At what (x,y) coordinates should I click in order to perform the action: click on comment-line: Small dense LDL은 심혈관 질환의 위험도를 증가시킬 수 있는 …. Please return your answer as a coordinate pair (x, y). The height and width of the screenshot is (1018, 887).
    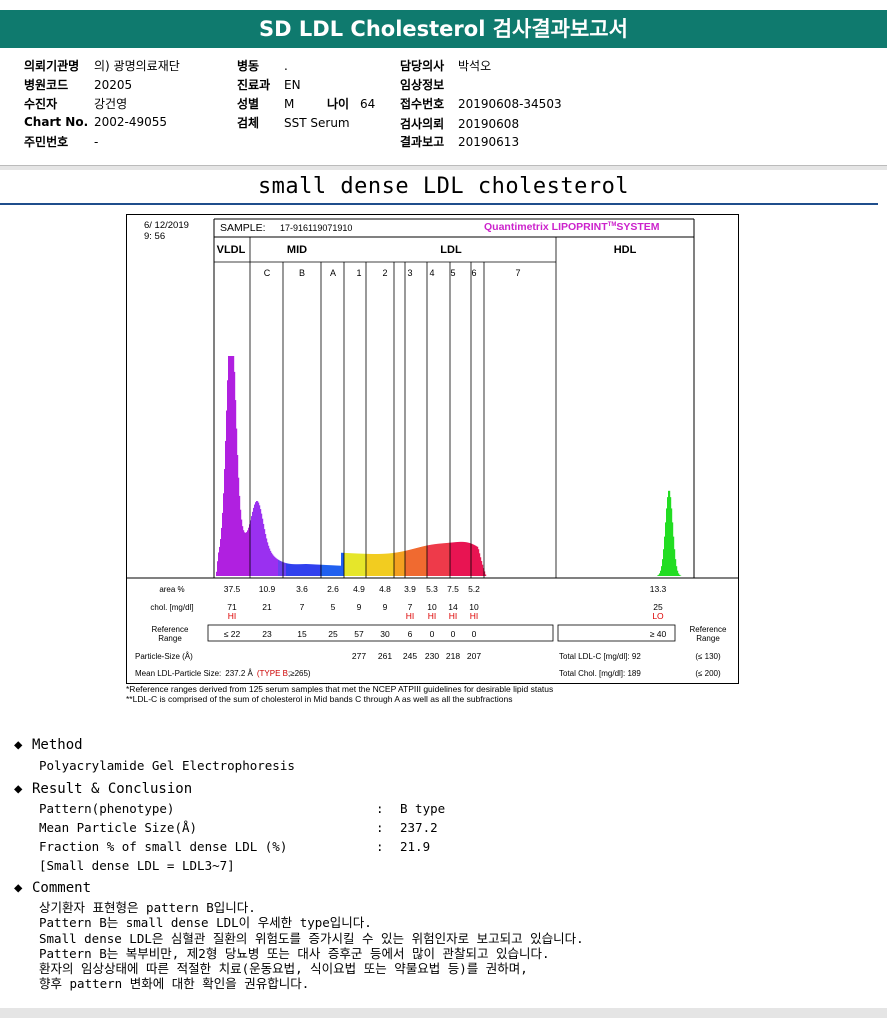
    Looking at the image, I should click on (311, 938).